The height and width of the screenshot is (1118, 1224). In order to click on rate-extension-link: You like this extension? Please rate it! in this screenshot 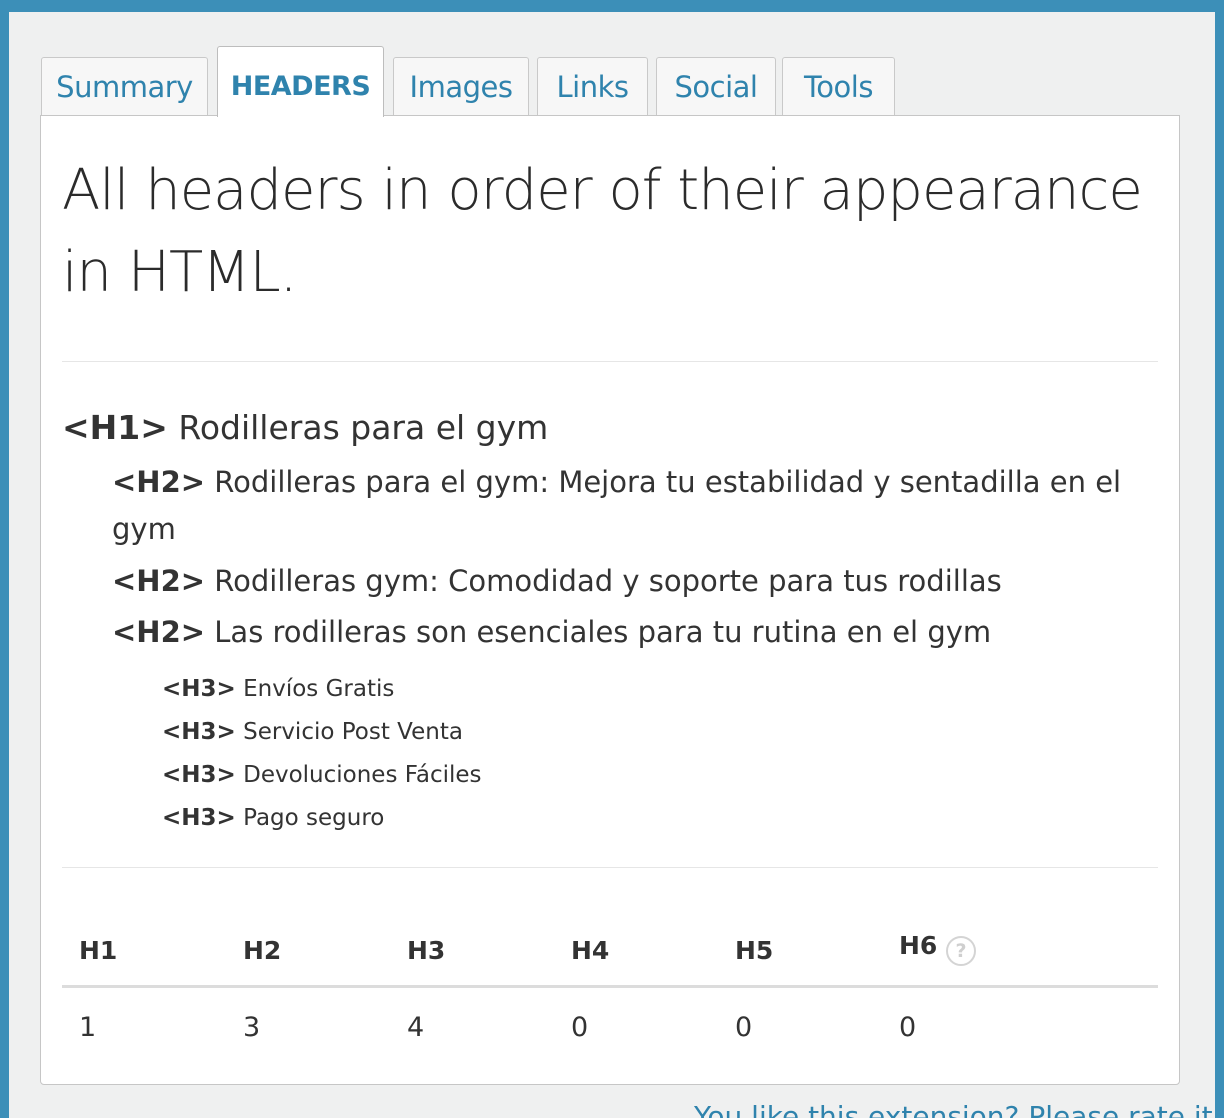, I will do `click(954, 1109)`.